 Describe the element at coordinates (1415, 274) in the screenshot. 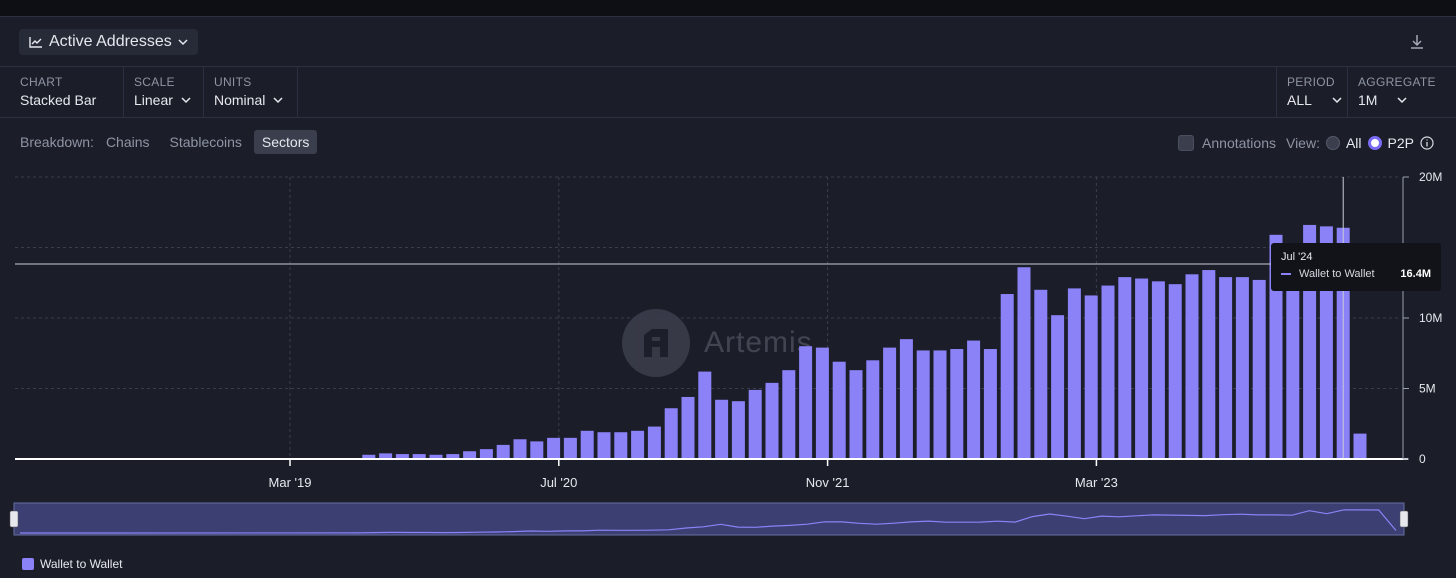

I see `tooltip-value: 16.4M` at that location.